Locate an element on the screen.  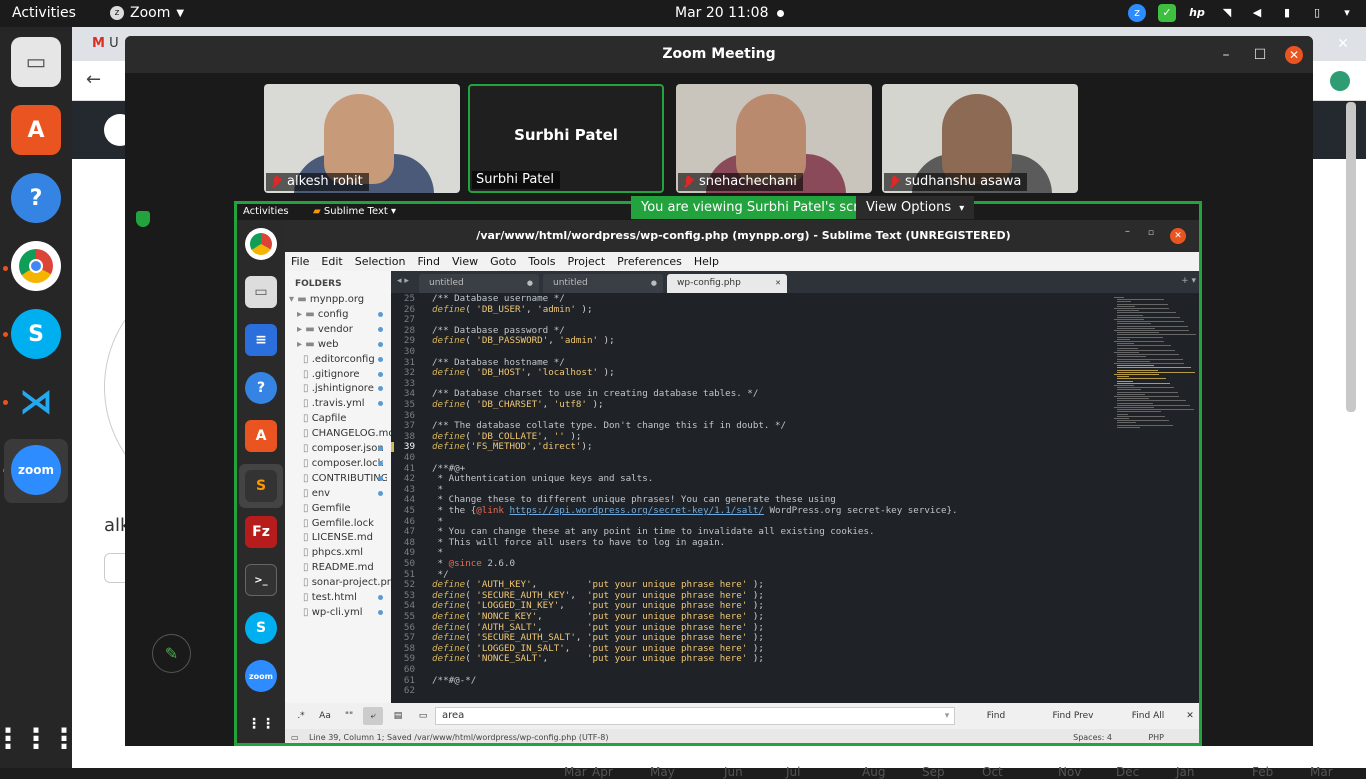
annotate-pencil-icon: ✎ is located at coordinates (171, 653).